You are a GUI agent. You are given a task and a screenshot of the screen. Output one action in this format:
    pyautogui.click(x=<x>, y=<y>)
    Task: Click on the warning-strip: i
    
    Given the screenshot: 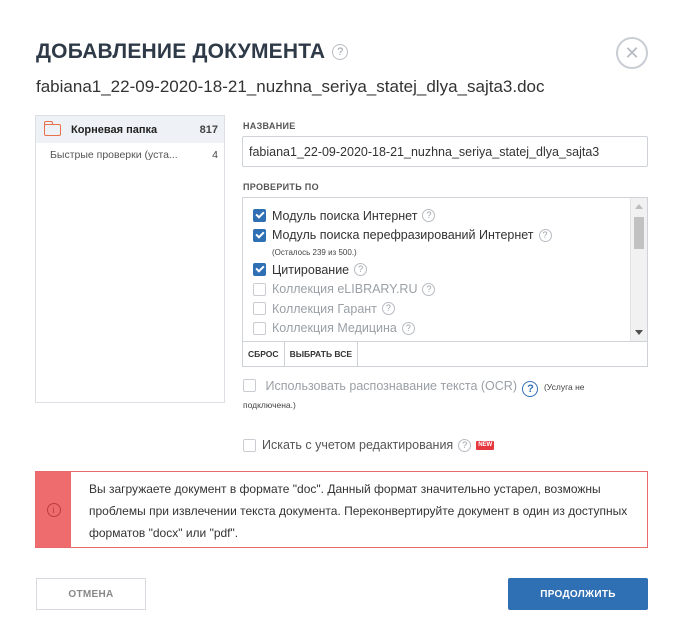 What is the action you would take?
    pyautogui.click(x=53, y=509)
    